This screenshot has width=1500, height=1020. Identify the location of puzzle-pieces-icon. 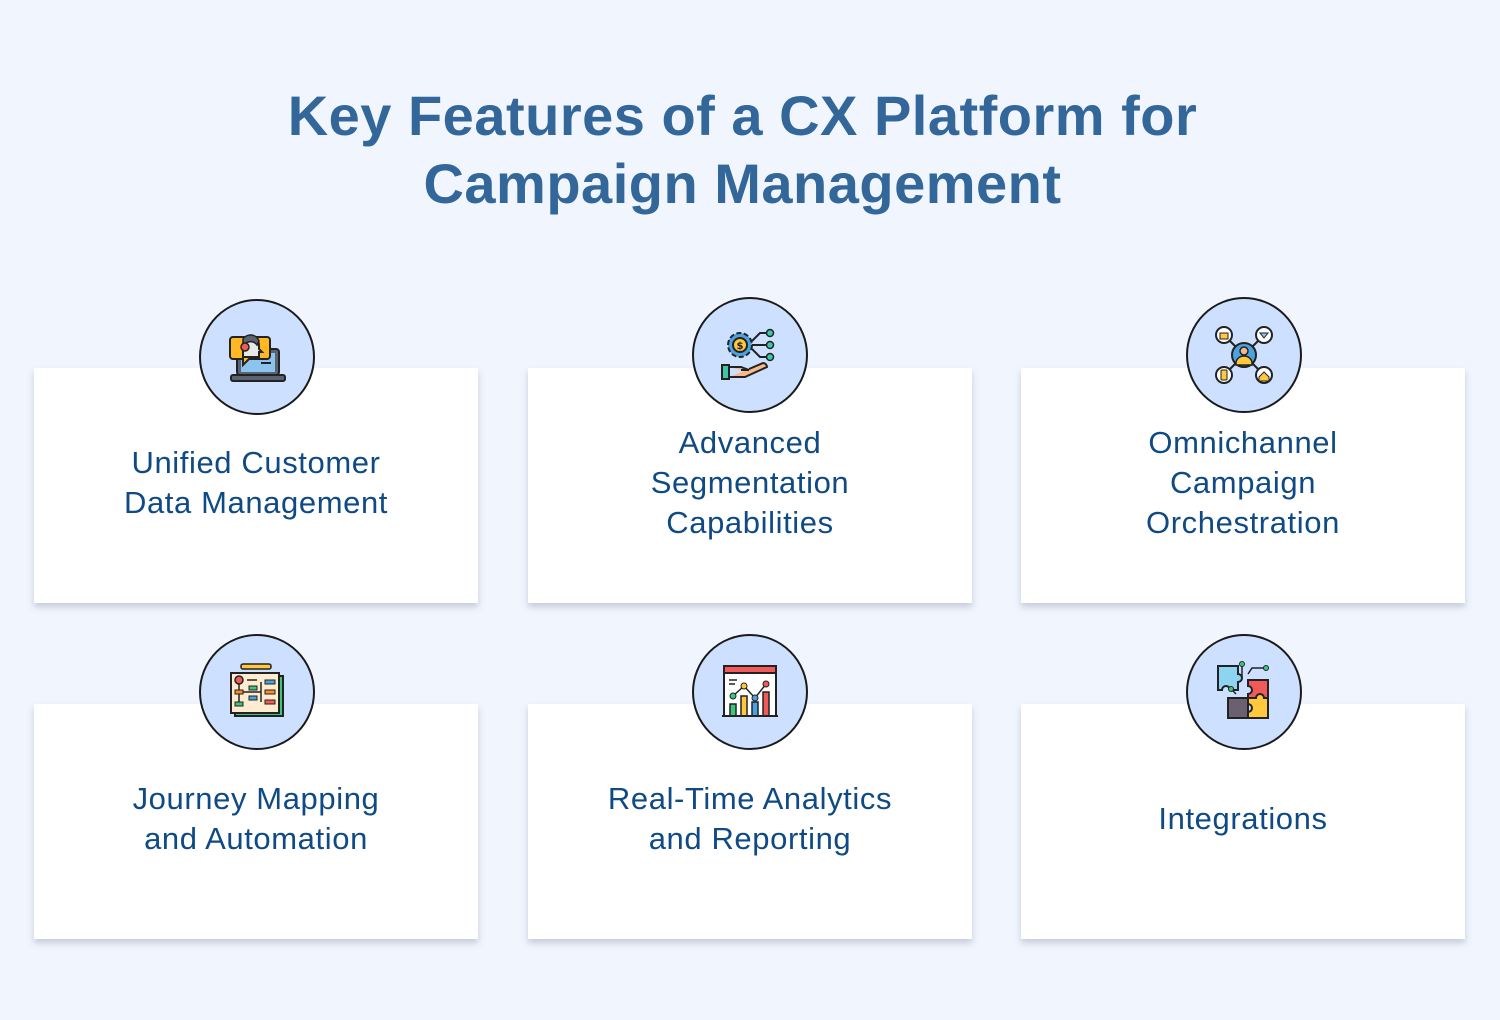
(1243, 690).